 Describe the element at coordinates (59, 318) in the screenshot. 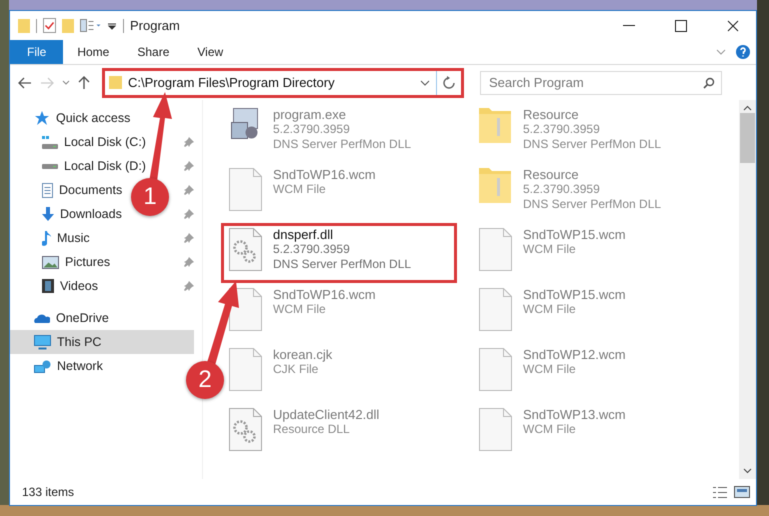

I see `sidebar-item: OneDrive` at that location.